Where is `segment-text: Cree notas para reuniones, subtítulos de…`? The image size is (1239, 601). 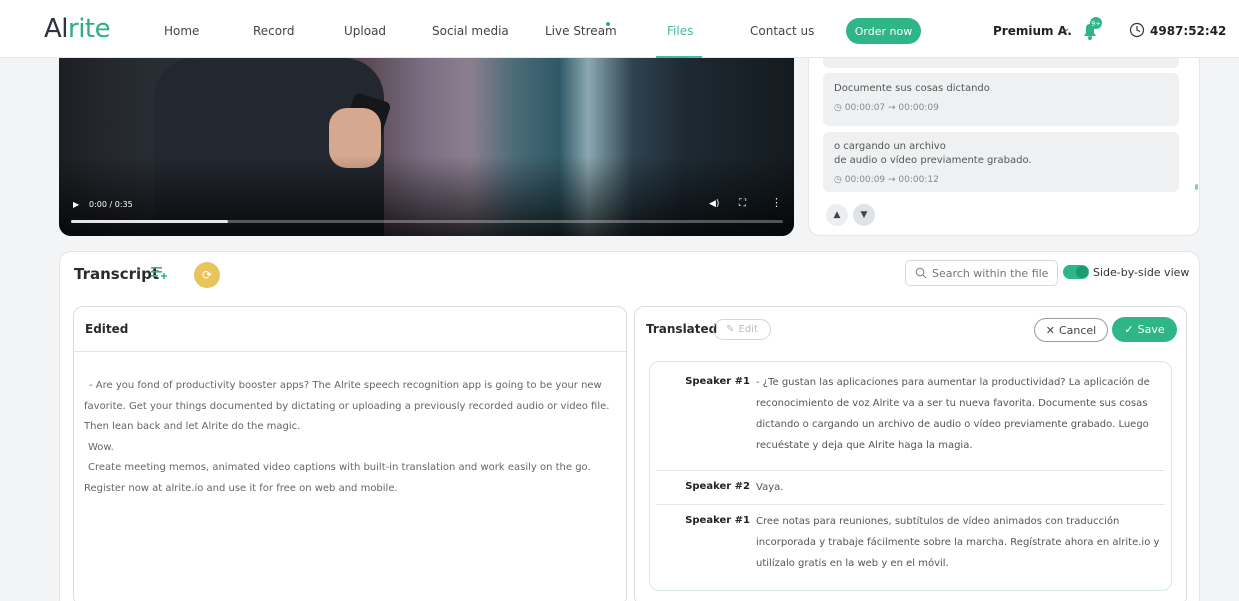
segment-text: Cree notas para reuniones, subtítulos de… is located at coordinates (958, 542).